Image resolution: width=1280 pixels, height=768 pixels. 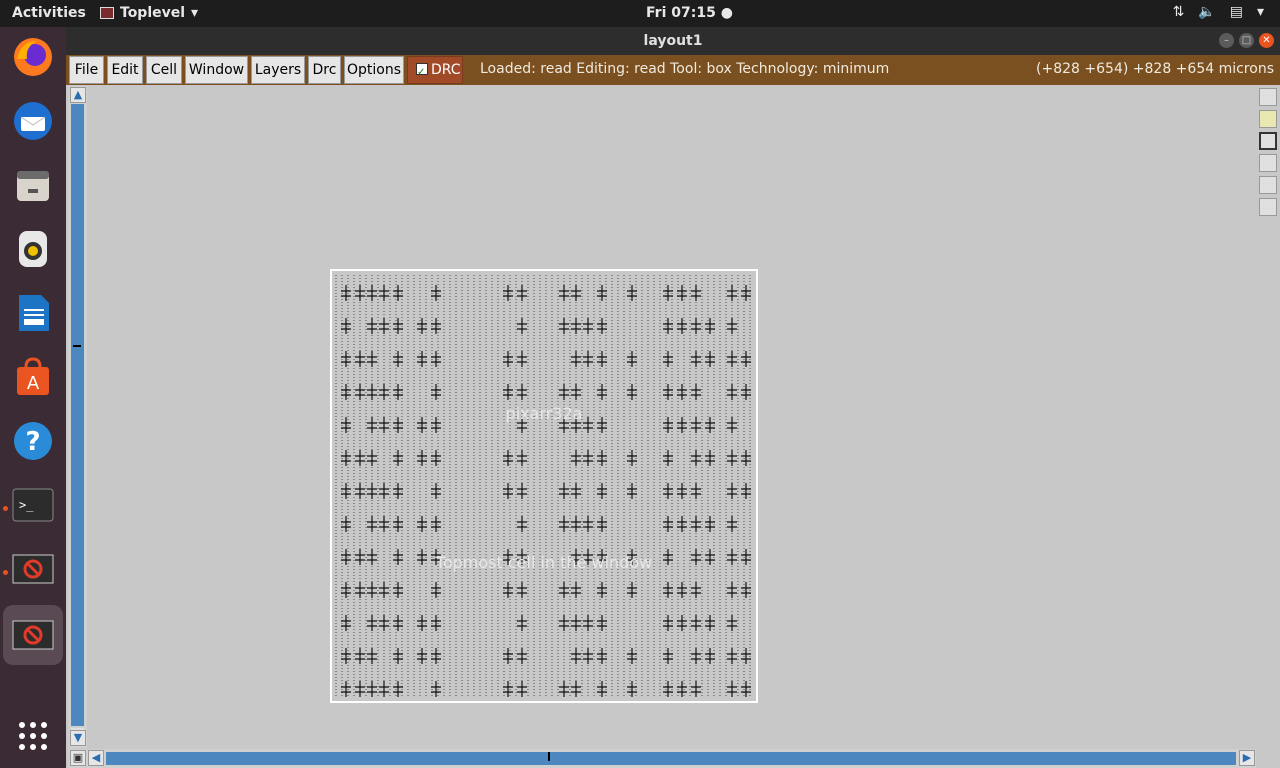 I want to click on software-icon: A, so click(x=33, y=377).